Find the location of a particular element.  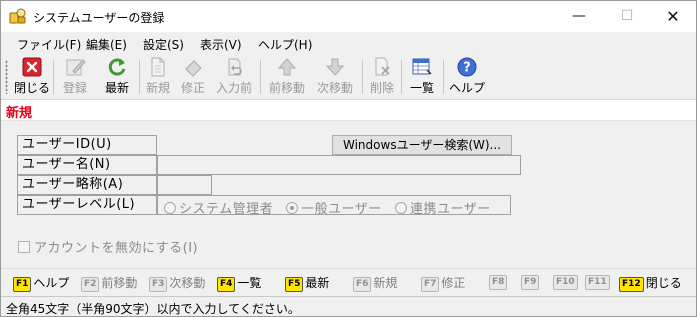

menu-help: ヘルプ(H) is located at coordinates (285, 44).